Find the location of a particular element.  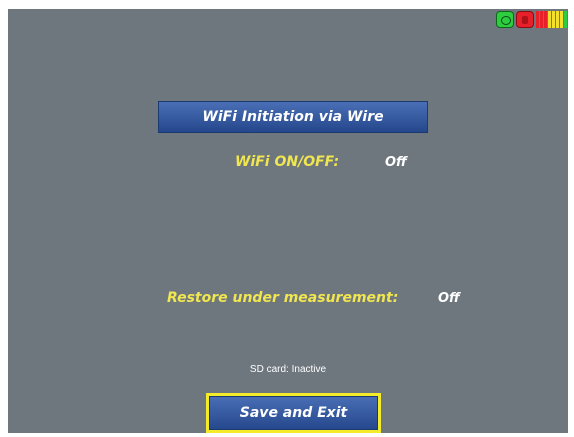

restore-under-measurement-value: Off is located at coordinates (449, 298).